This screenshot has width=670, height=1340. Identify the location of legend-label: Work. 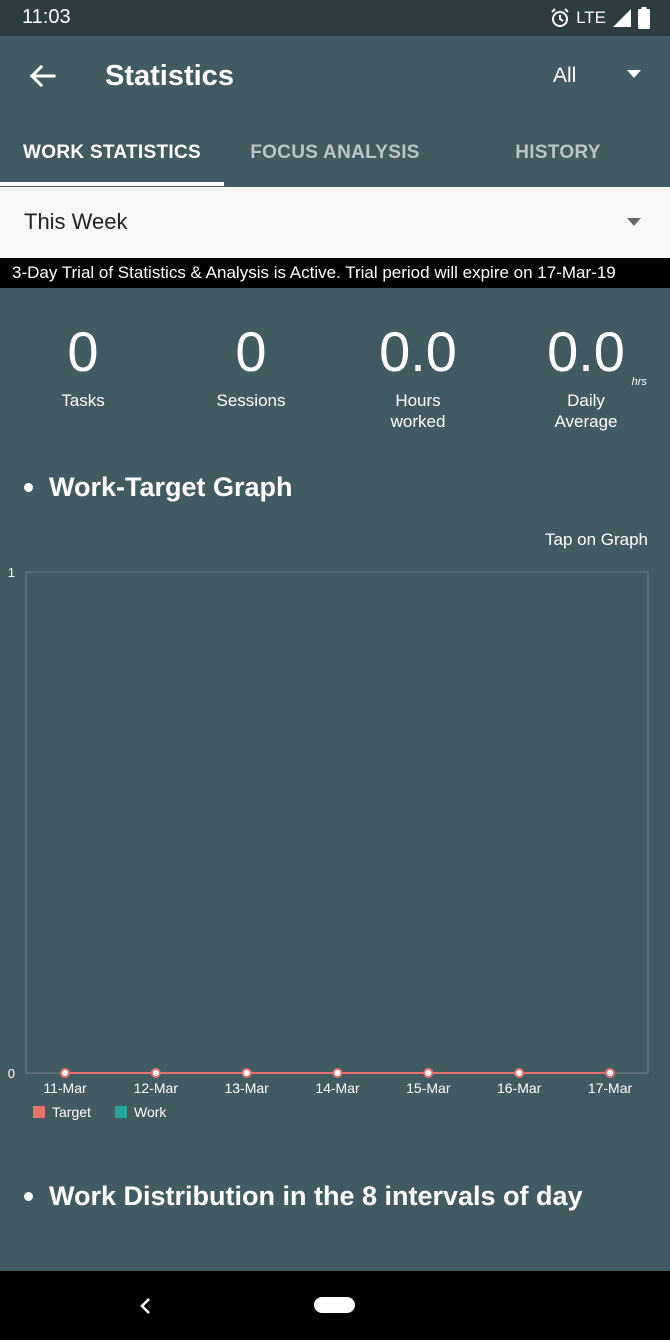
(150, 1112).